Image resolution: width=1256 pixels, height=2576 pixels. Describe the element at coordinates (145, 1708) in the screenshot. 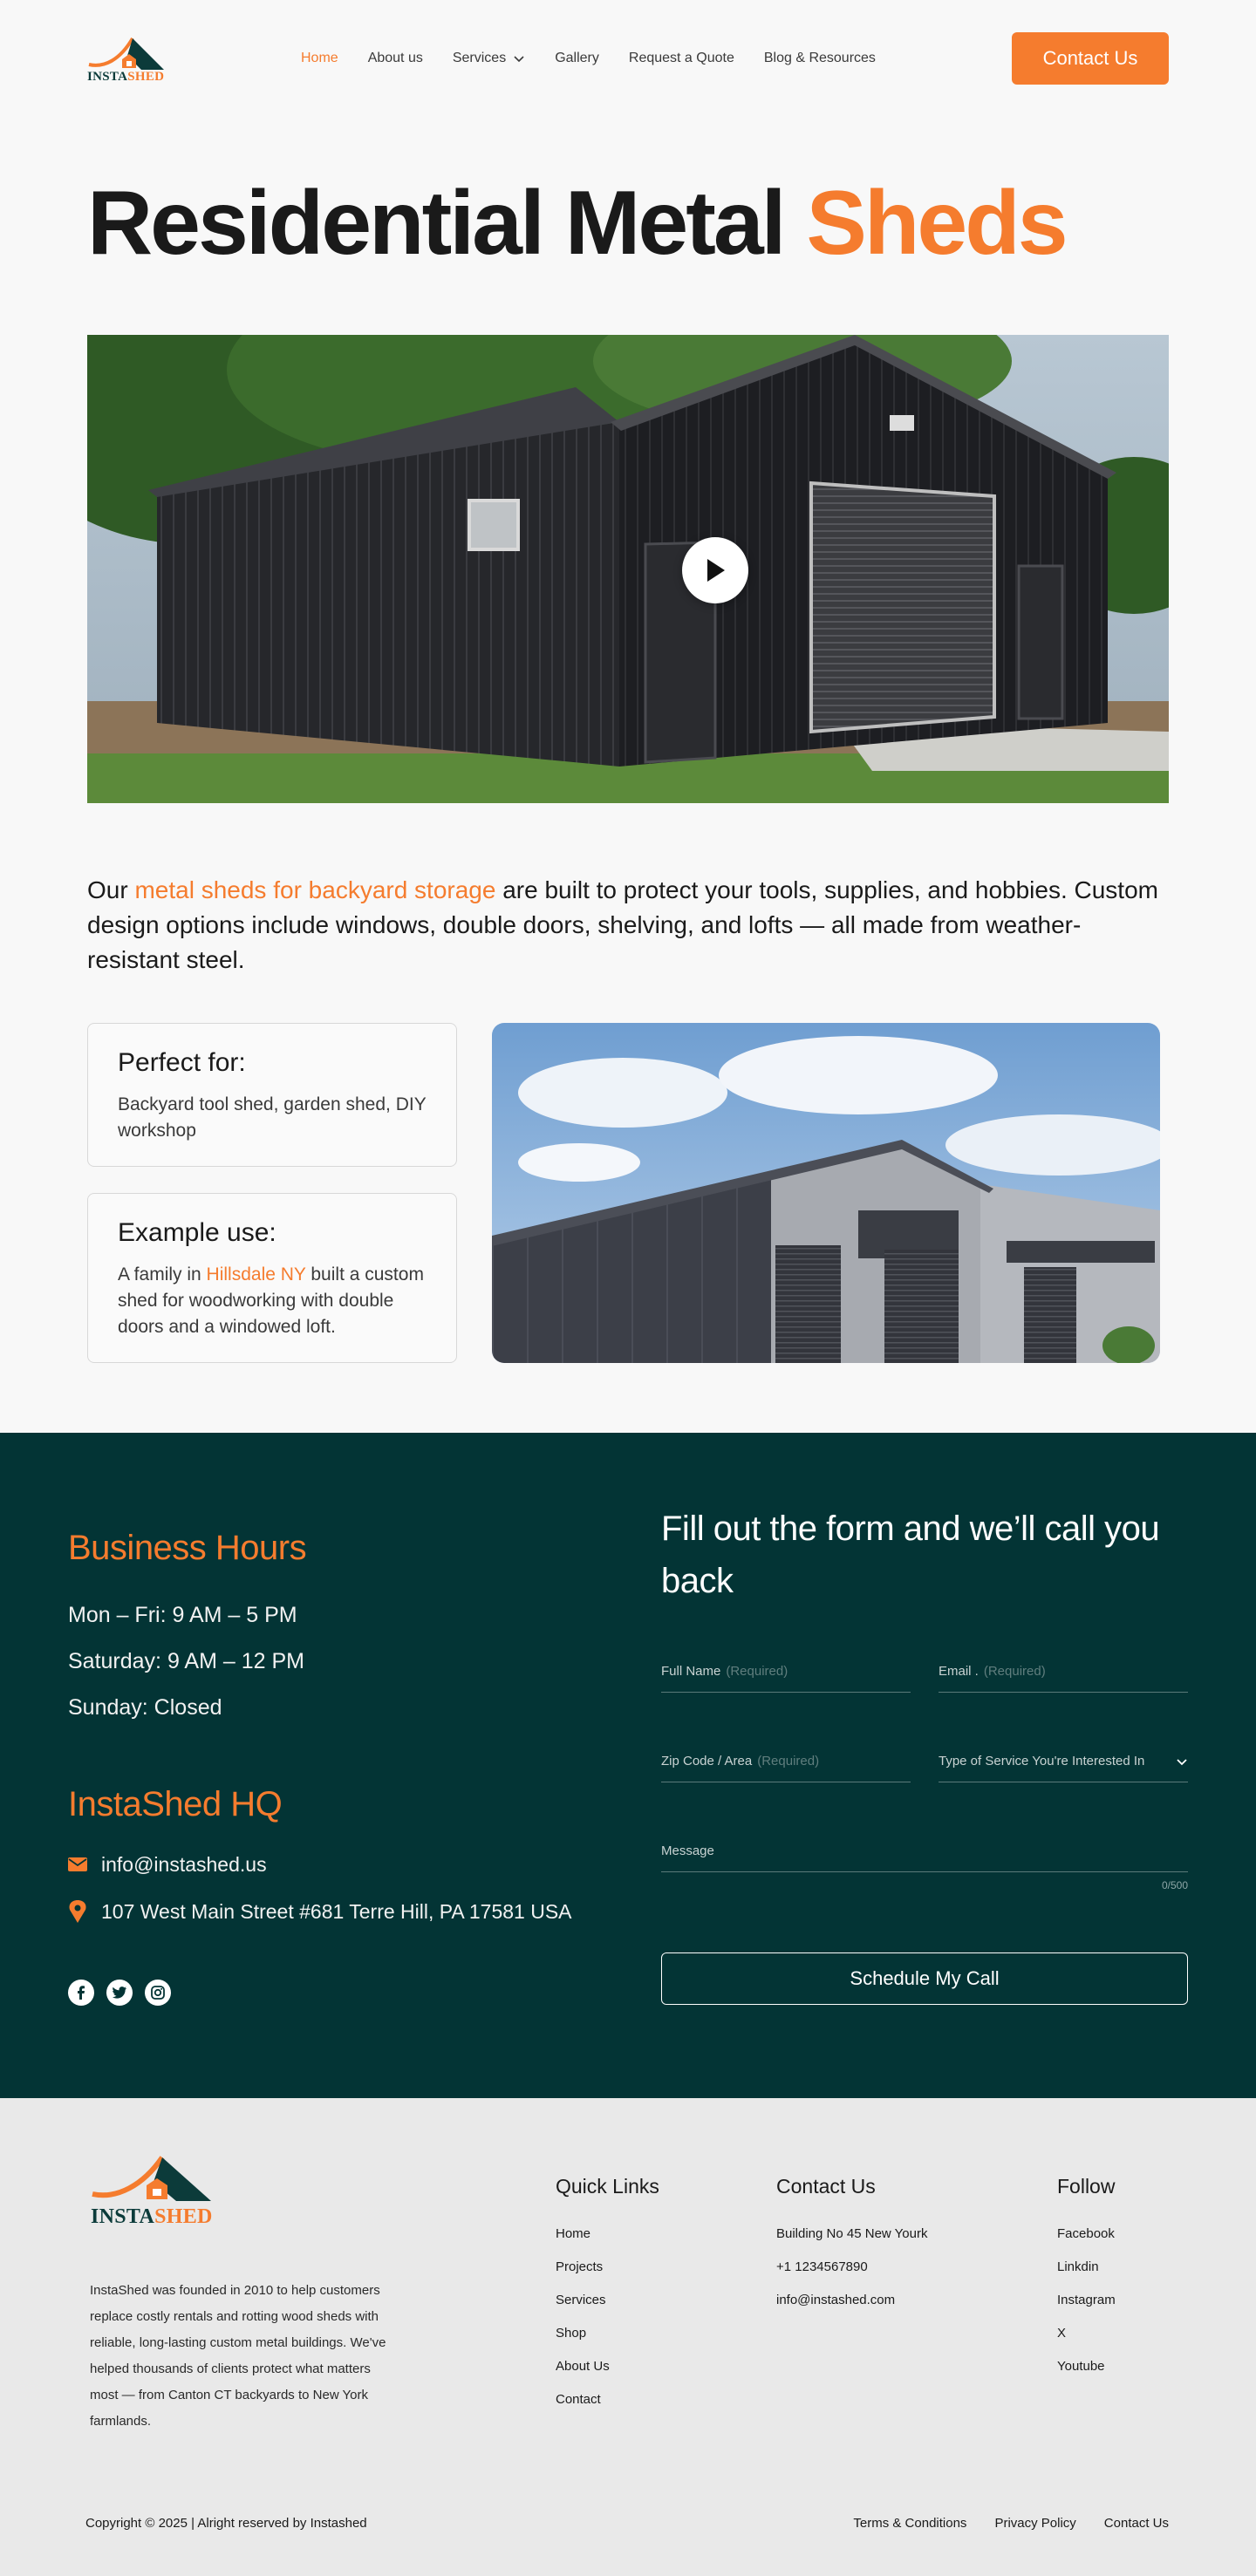

I see `hours-sunday: Sunday: Closed` at that location.